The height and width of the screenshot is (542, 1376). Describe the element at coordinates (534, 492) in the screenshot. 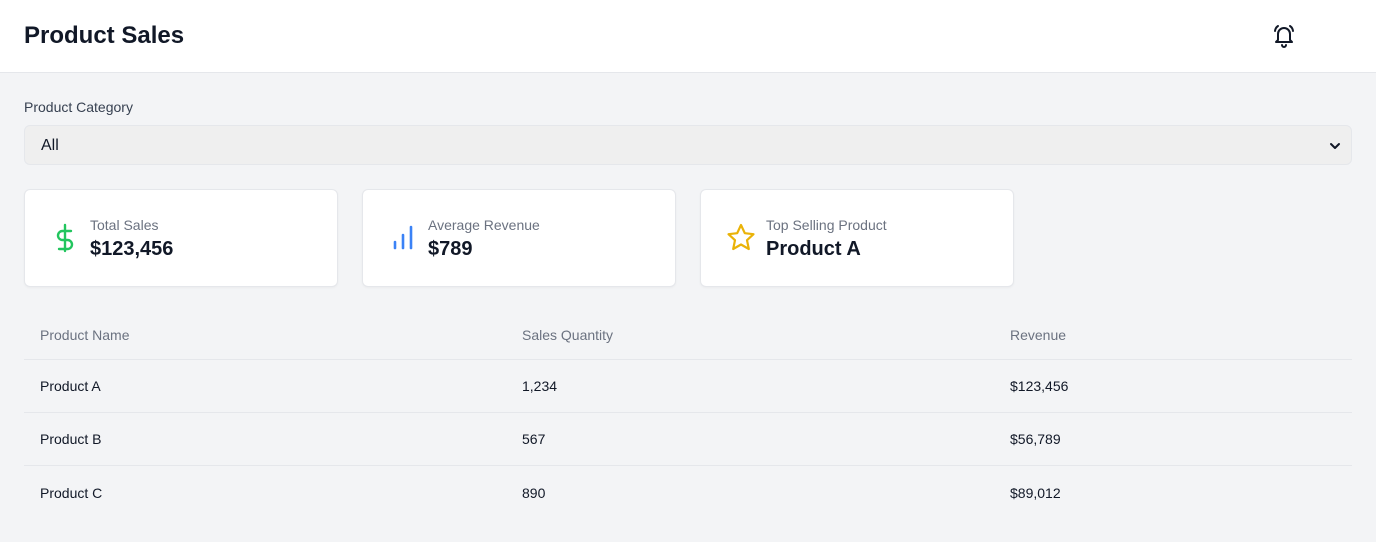

I see `sales-quantity-cell: 890` at that location.